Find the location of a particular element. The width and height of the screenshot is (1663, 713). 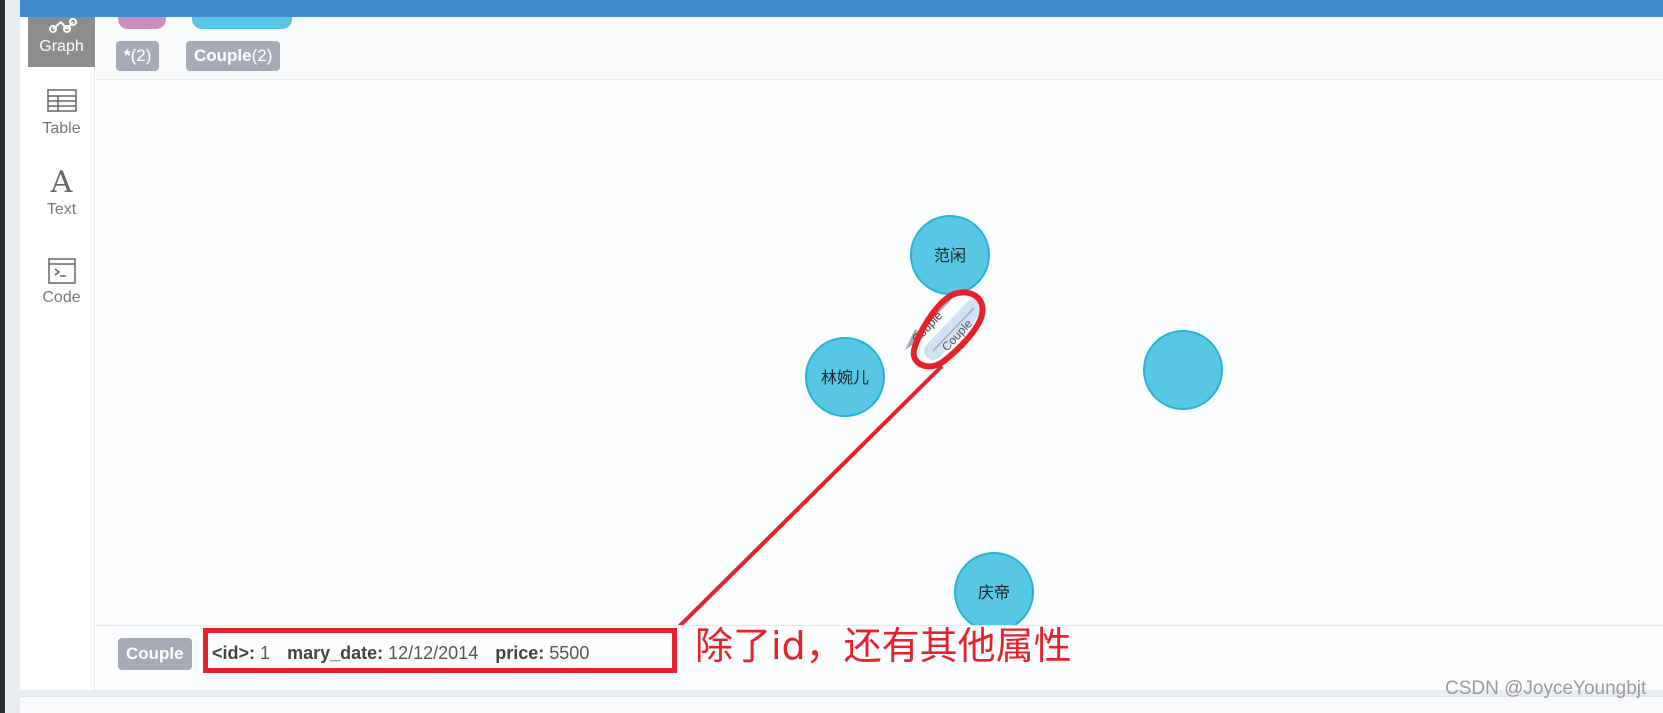

node-label: 范闲 is located at coordinates (950, 255).